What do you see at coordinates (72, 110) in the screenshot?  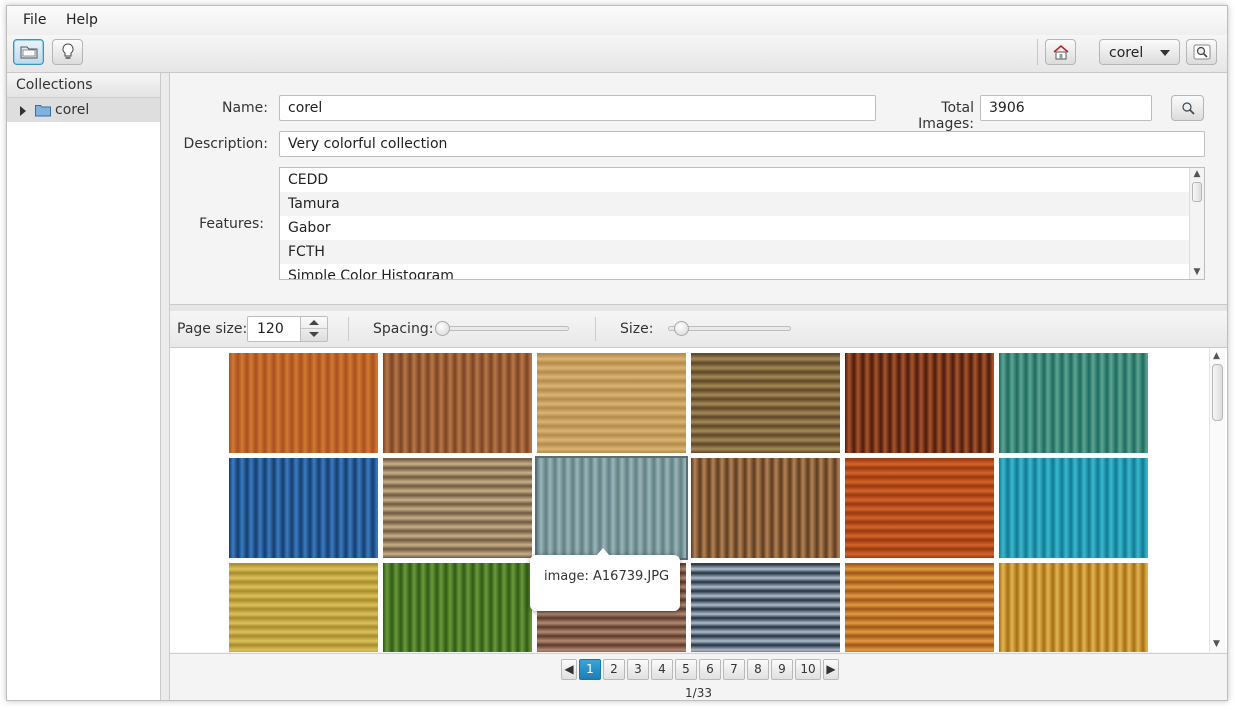 I see `tree-item-label: corel` at bounding box center [72, 110].